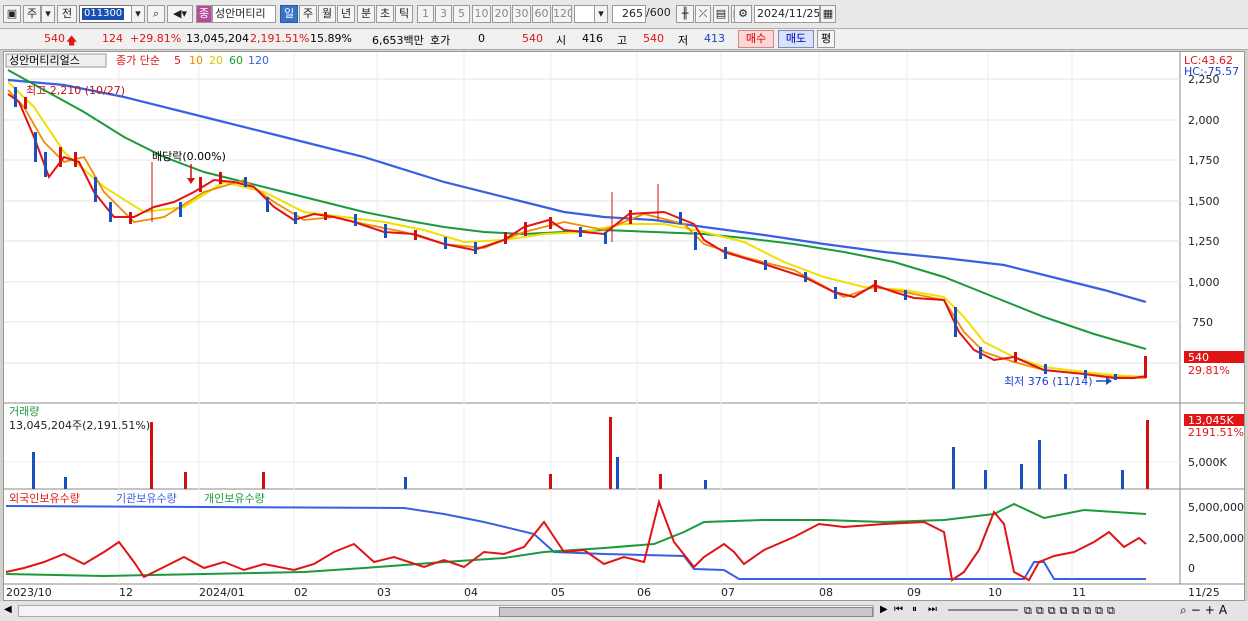 Image resolution: width=1248 pixels, height=621 pixels. Describe the element at coordinates (384, 592) in the screenshot. I see `x-label-4: 03` at that location.